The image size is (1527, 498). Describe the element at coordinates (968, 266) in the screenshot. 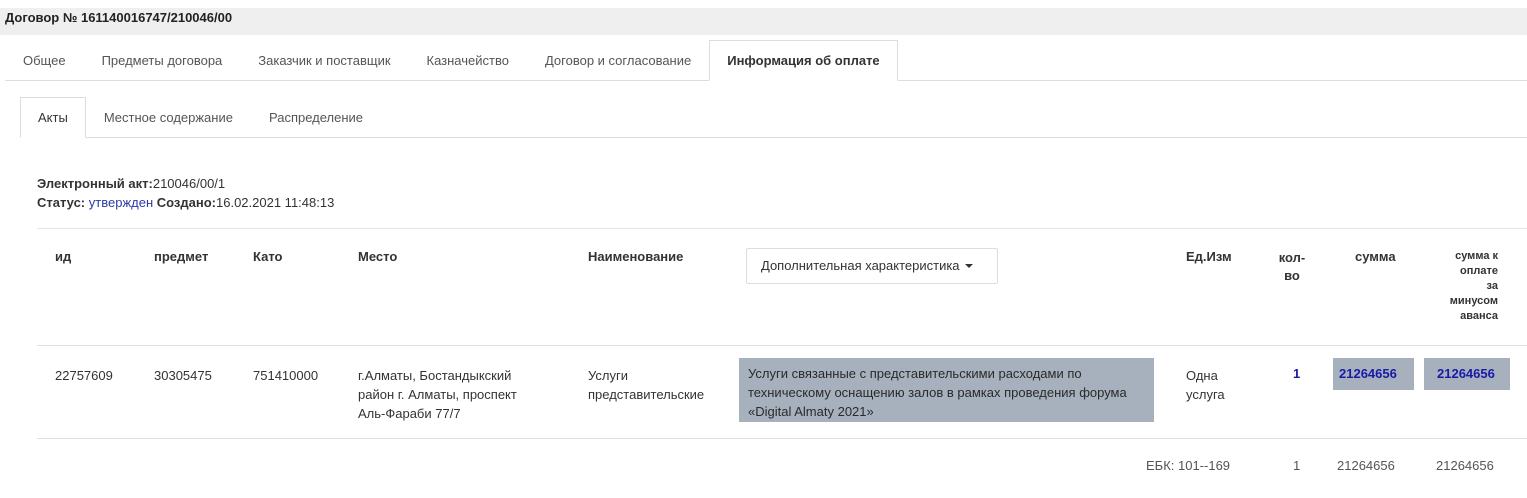

I see `caret-down-icon` at that location.